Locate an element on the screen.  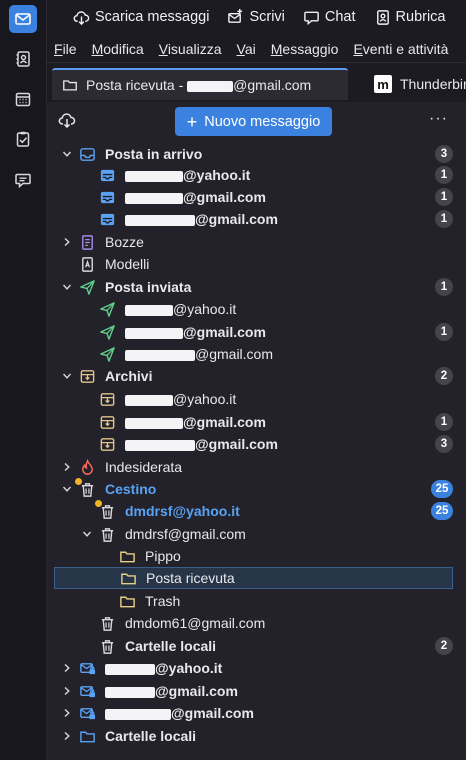
folder-row: Bozze is located at coordinates (253, 242).